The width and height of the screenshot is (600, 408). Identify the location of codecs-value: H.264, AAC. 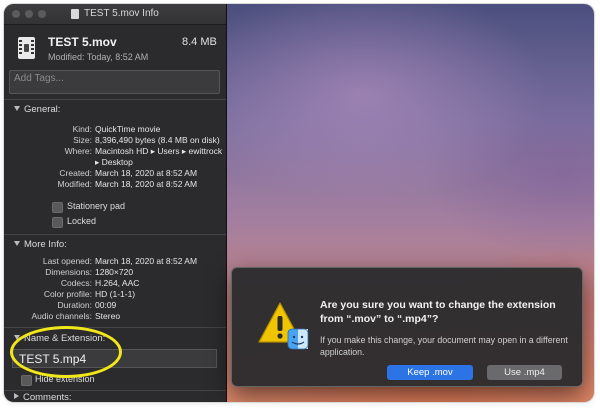
(117, 283).